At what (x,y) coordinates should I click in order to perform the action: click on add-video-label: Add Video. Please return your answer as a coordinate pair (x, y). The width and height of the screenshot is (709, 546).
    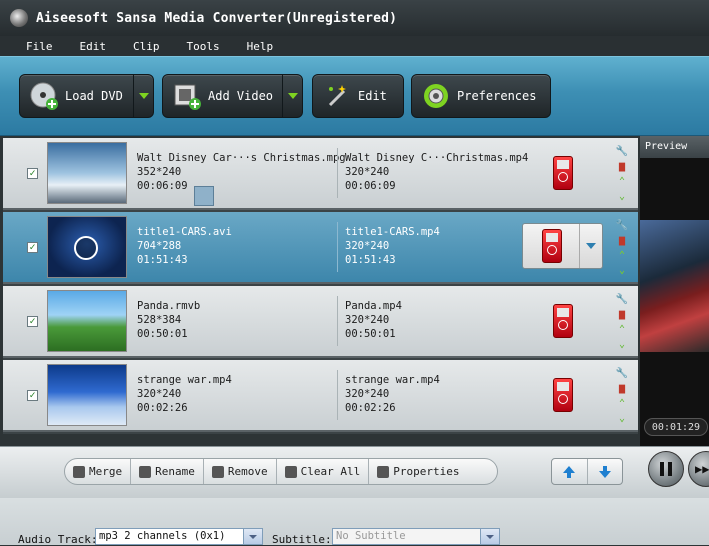
    Looking at the image, I should click on (241, 96).